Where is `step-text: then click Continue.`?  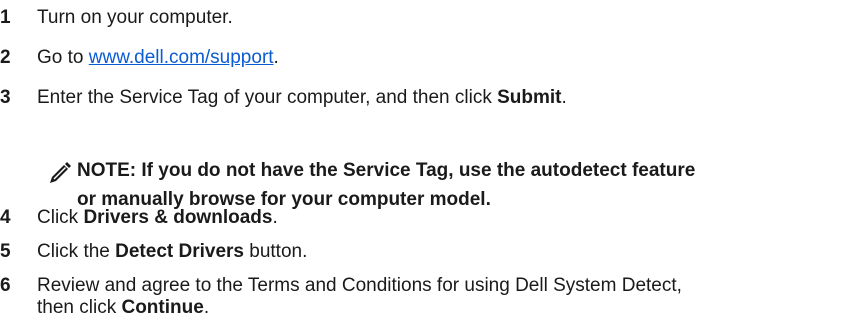
step-text: then click Continue. is located at coordinates (123, 307).